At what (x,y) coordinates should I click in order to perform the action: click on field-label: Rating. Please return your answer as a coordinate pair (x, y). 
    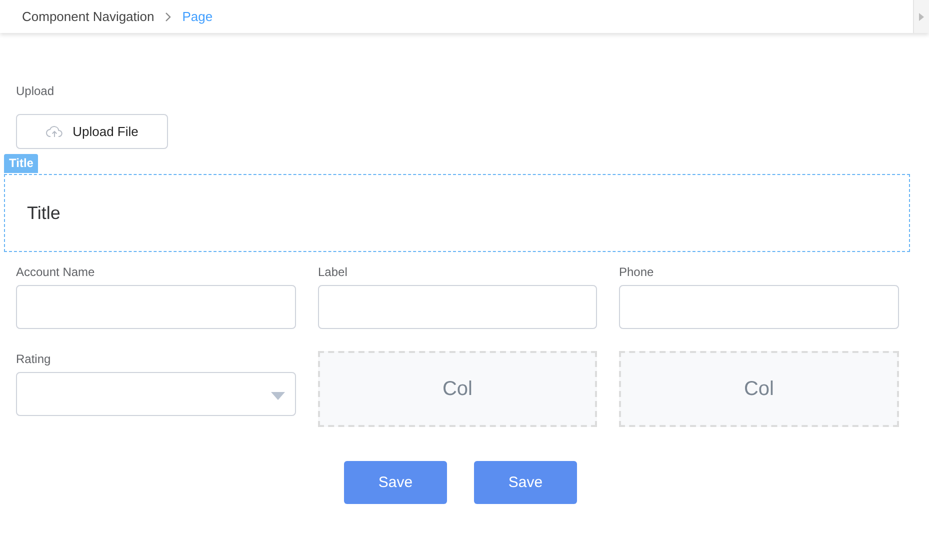
    Looking at the image, I should click on (34, 360).